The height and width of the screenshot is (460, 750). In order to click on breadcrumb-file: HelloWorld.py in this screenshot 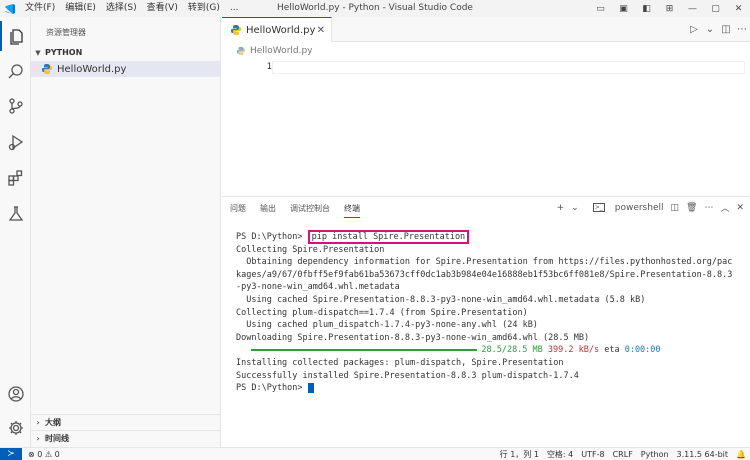, I will do `click(281, 51)`.